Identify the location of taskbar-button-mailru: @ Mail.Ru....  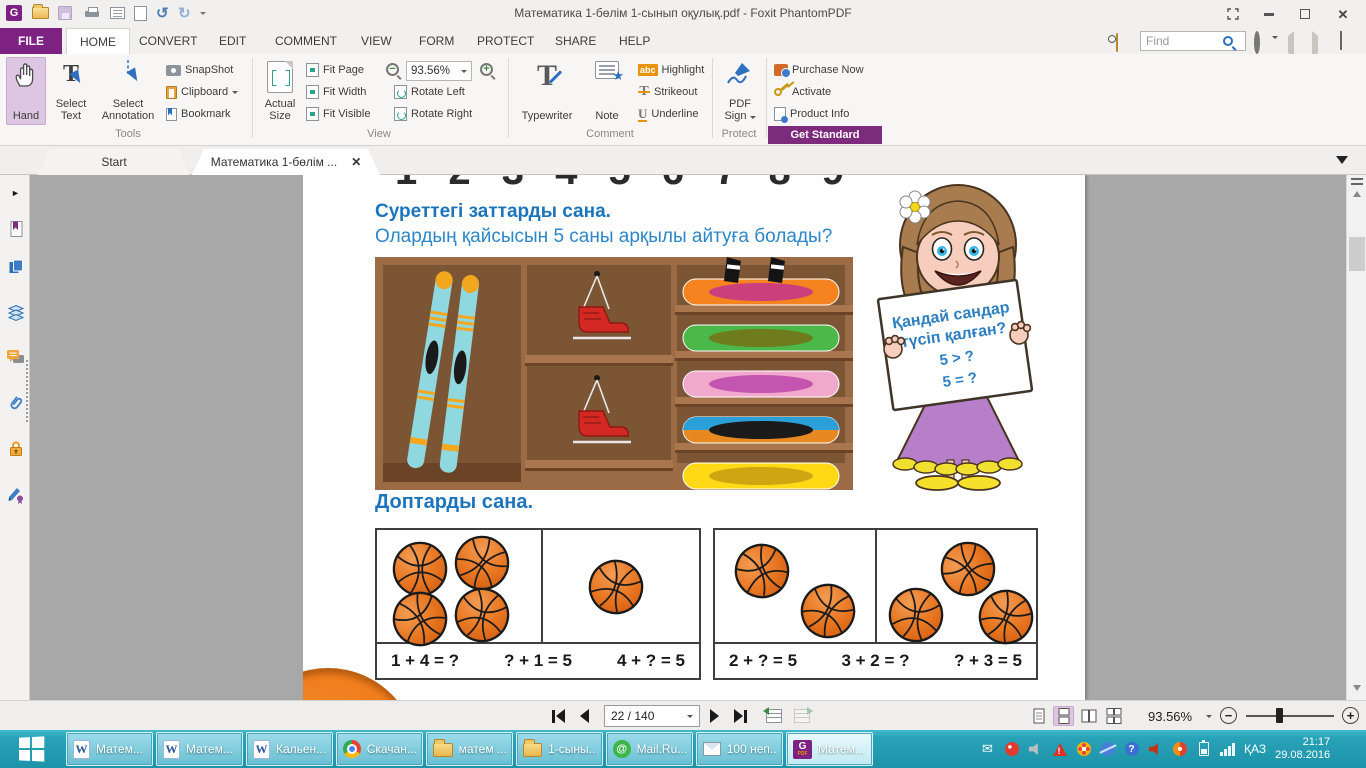
(649, 749).